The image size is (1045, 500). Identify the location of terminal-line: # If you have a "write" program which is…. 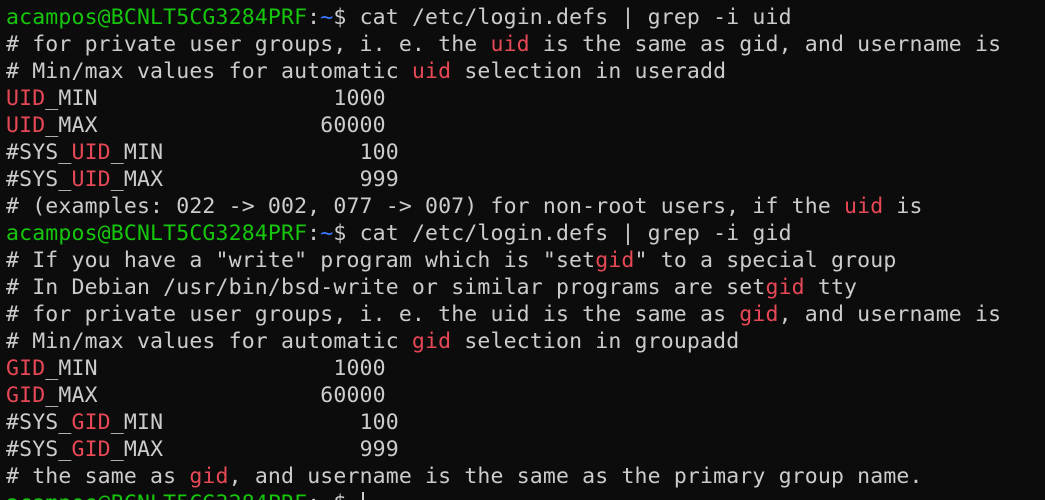
(451, 260).